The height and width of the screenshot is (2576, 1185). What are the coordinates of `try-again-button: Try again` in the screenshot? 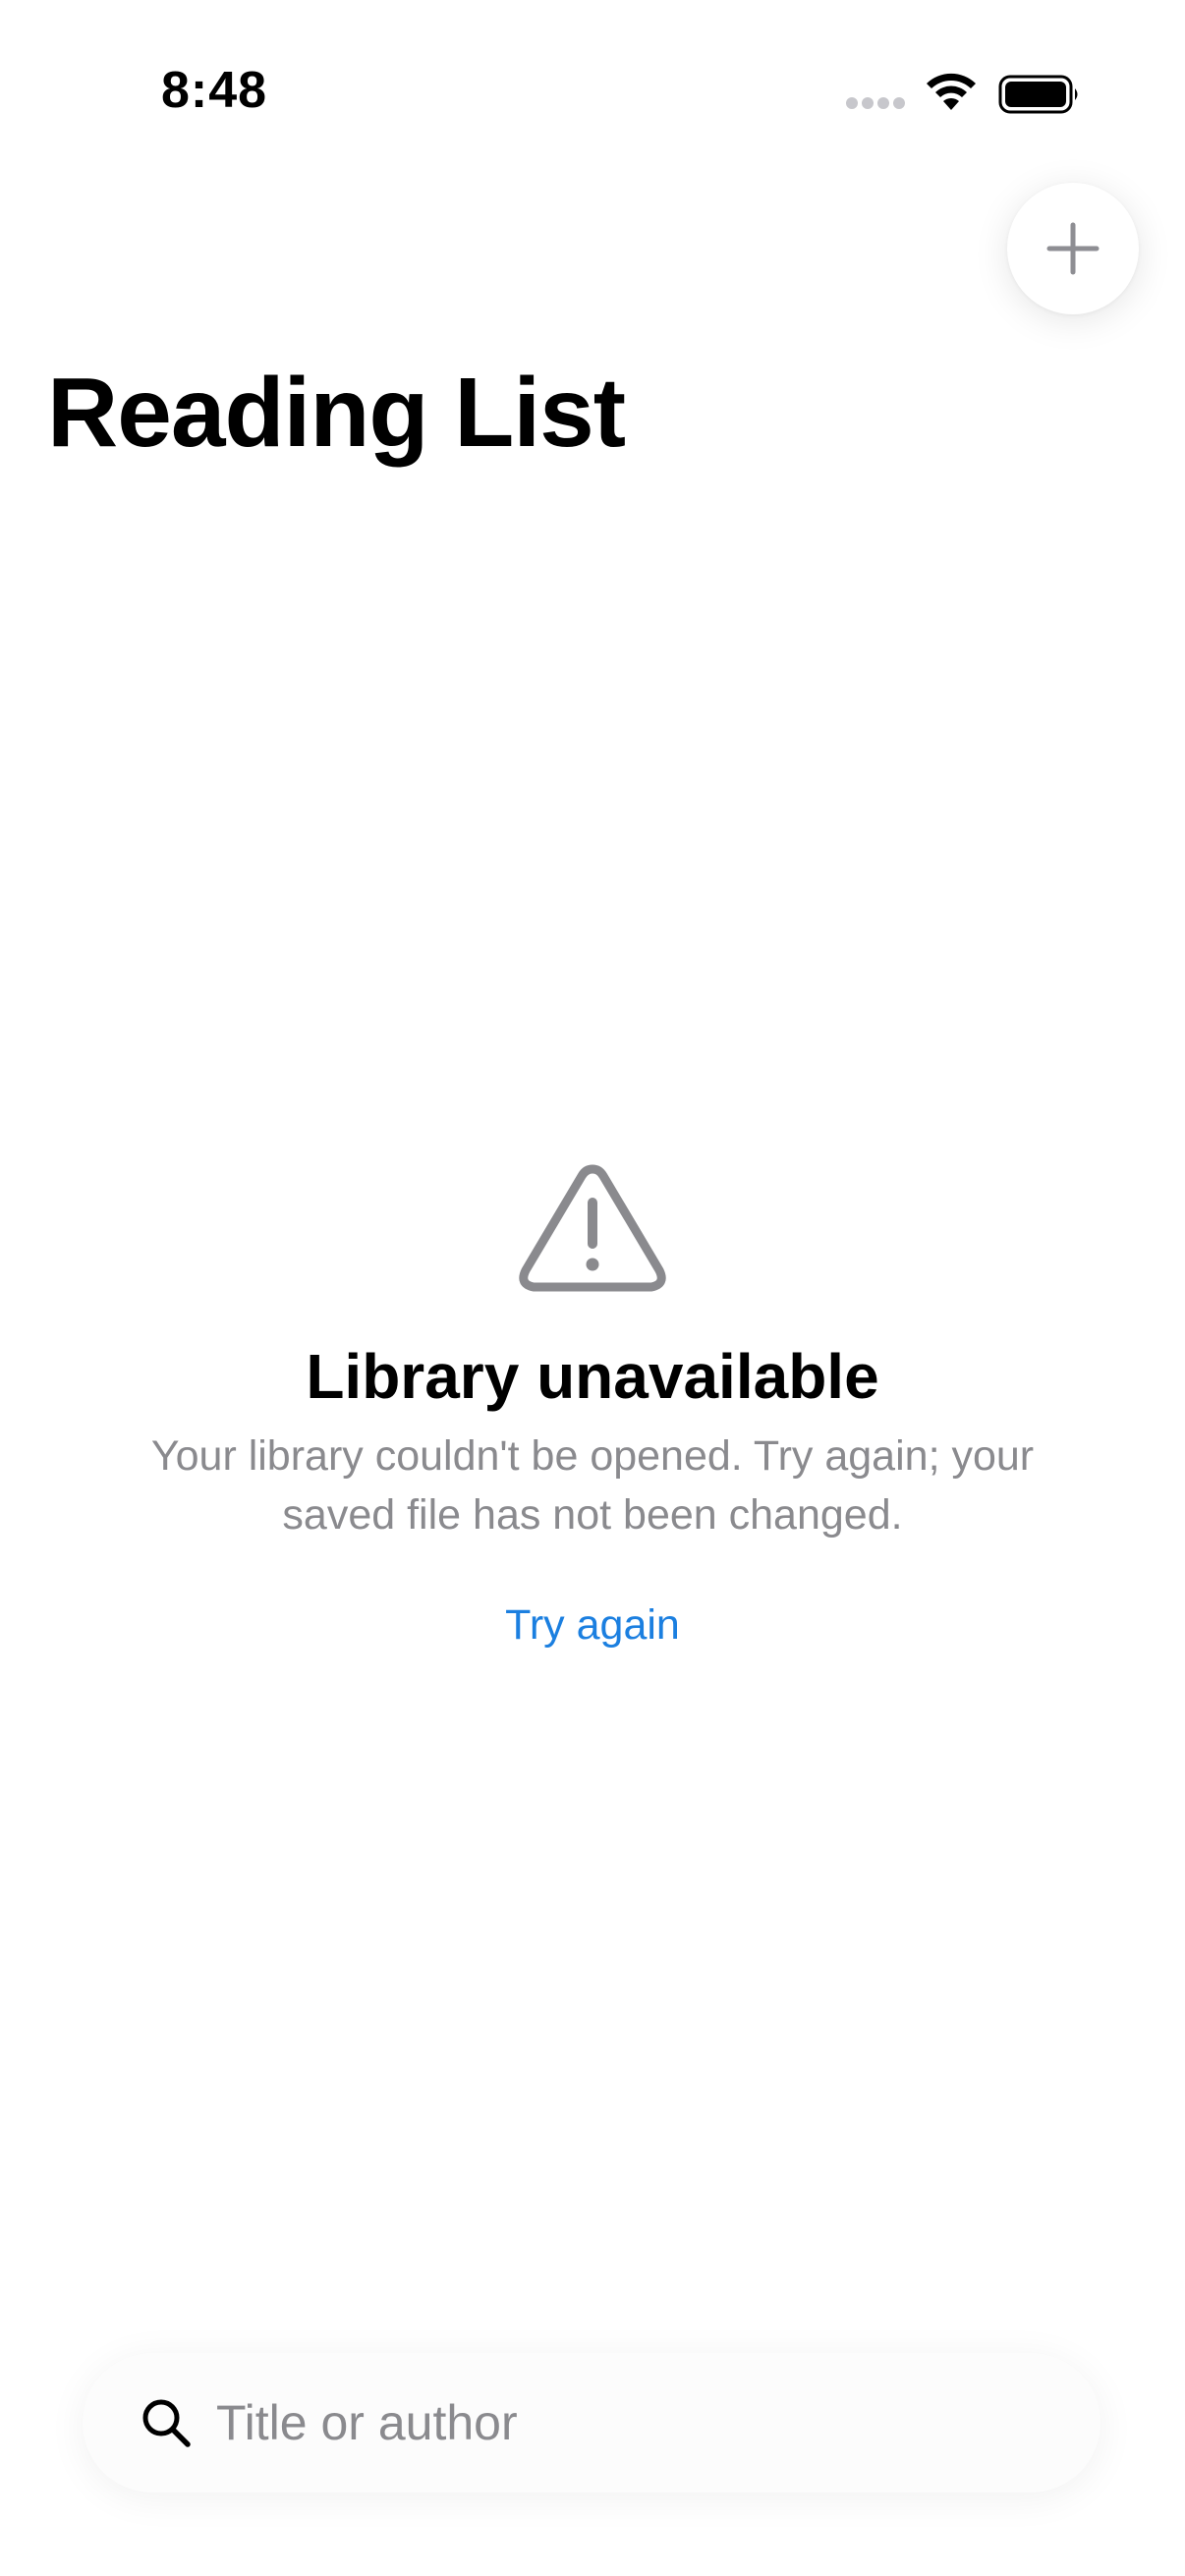 It's located at (592, 1625).